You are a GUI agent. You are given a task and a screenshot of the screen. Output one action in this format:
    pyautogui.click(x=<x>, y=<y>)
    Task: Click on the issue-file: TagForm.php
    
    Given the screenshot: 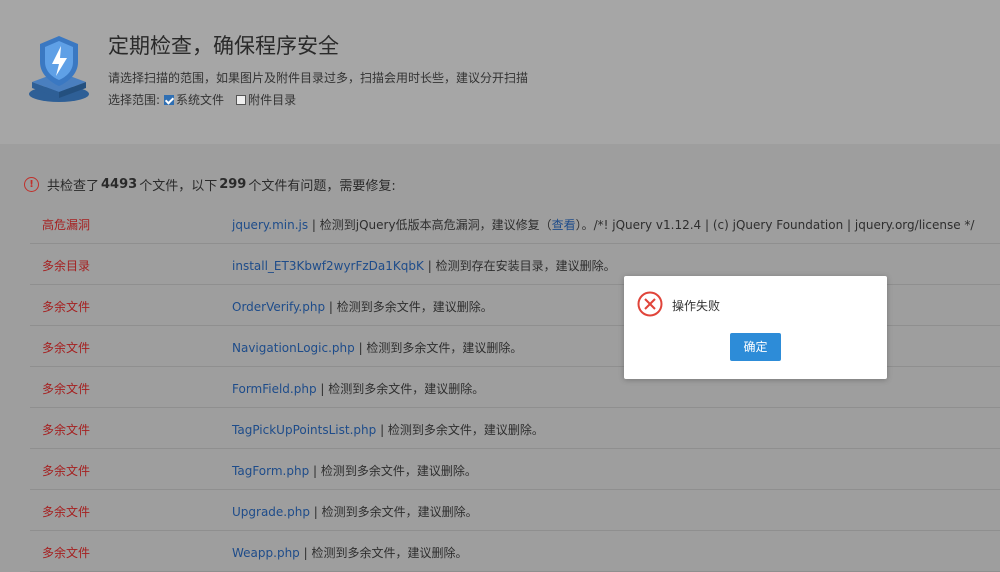 What is the action you would take?
    pyautogui.click(x=271, y=471)
    